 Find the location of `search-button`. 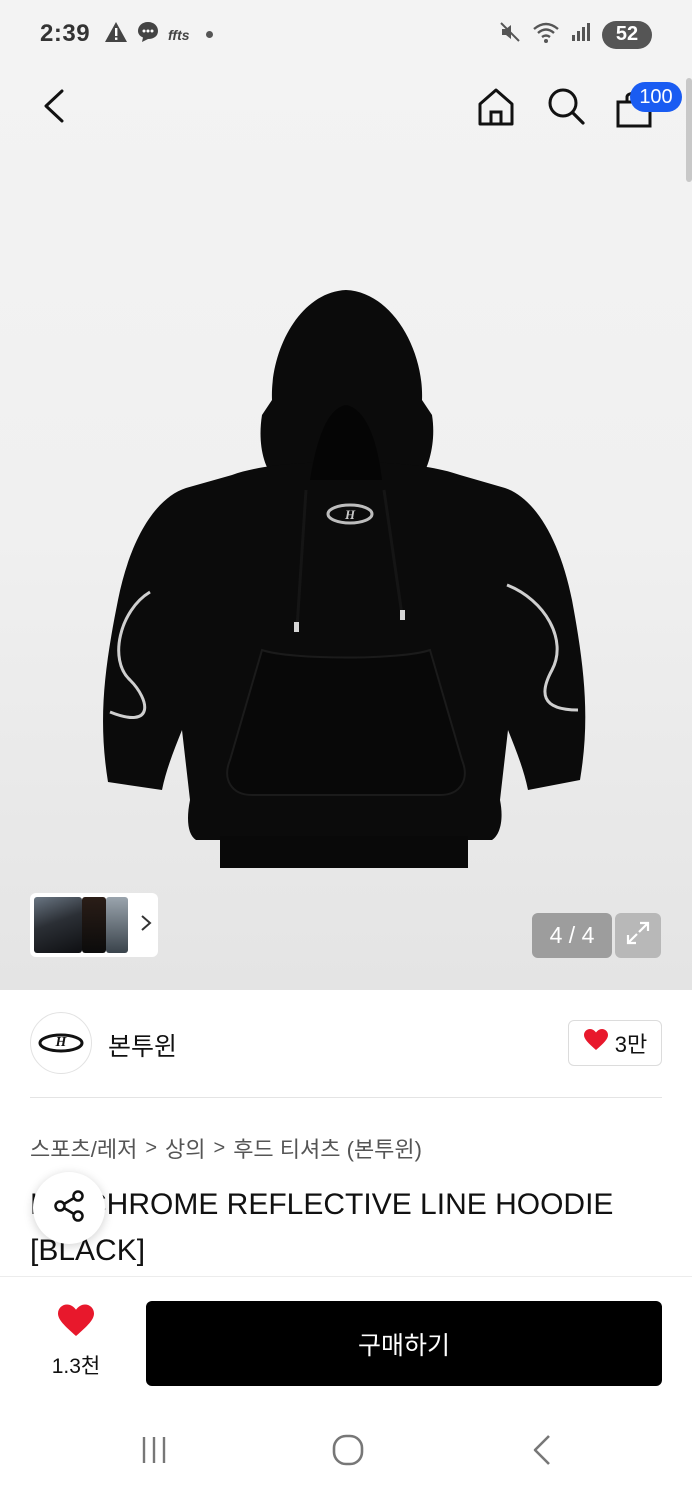

search-button is located at coordinates (566, 108).